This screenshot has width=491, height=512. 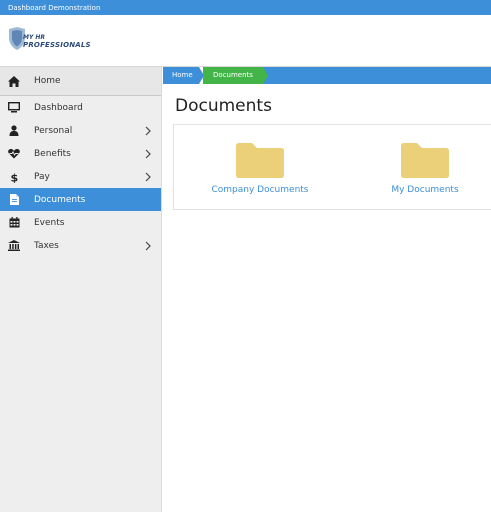 I want to click on home-icon, so click(x=14, y=81).